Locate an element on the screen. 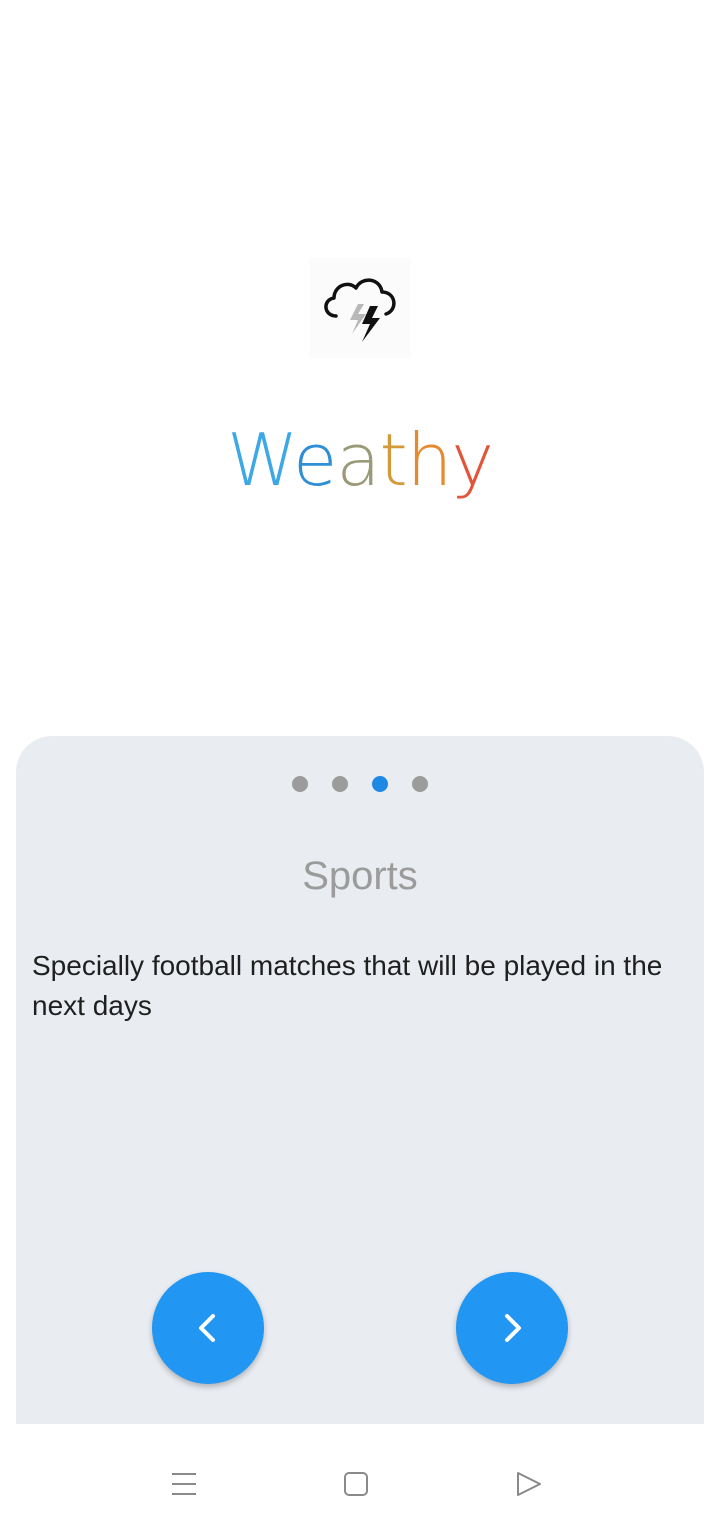 Image resolution: width=720 pixels, height=1528 pixels. app-name-letter: W is located at coordinates (260, 460).